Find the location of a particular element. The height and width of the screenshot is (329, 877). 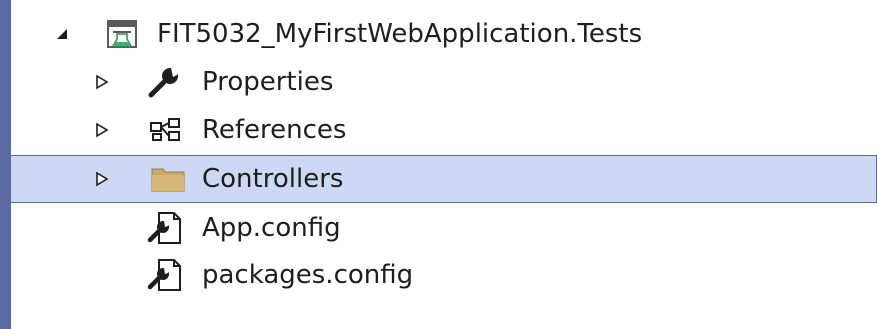

wrench-icon is located at coordinates (163, 83).